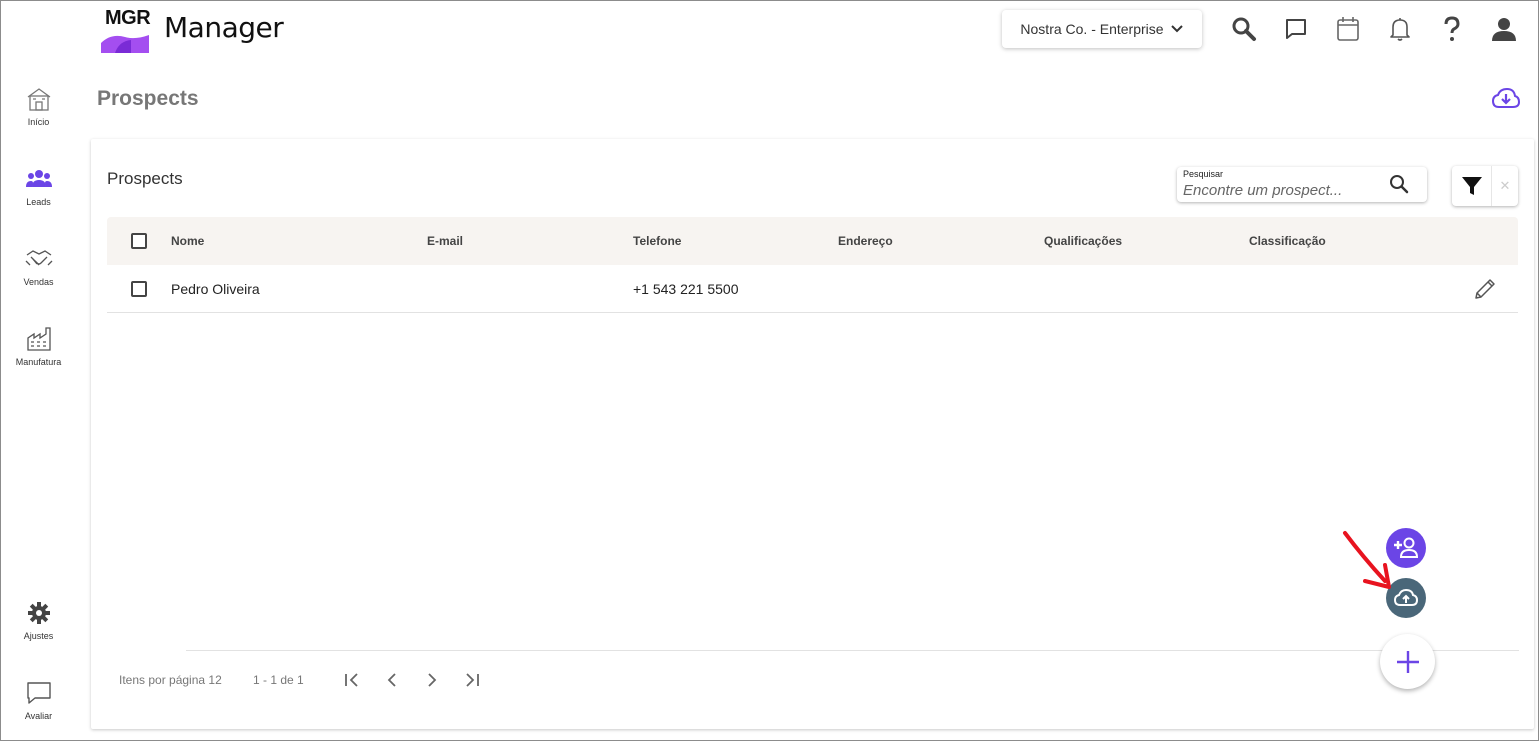 The height and width of the screenshot is (741, 1539). Describe the element at coordinates (852, 650) in the screenshot. I see `pager-divider` at that location.